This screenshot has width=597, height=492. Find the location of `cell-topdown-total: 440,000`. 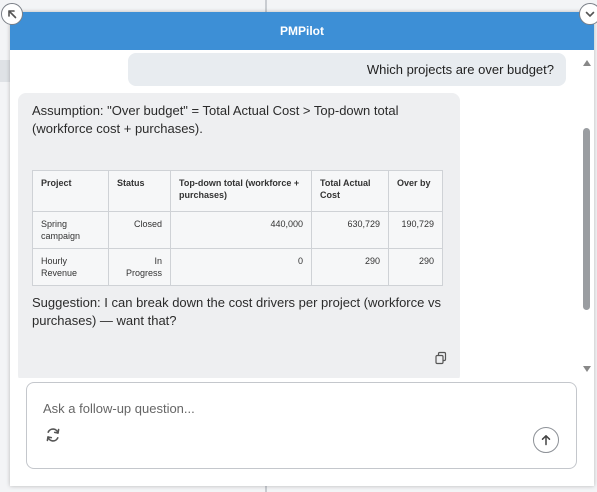

cell-topdown-total: 440,000 is located at coordinates (241, 230).